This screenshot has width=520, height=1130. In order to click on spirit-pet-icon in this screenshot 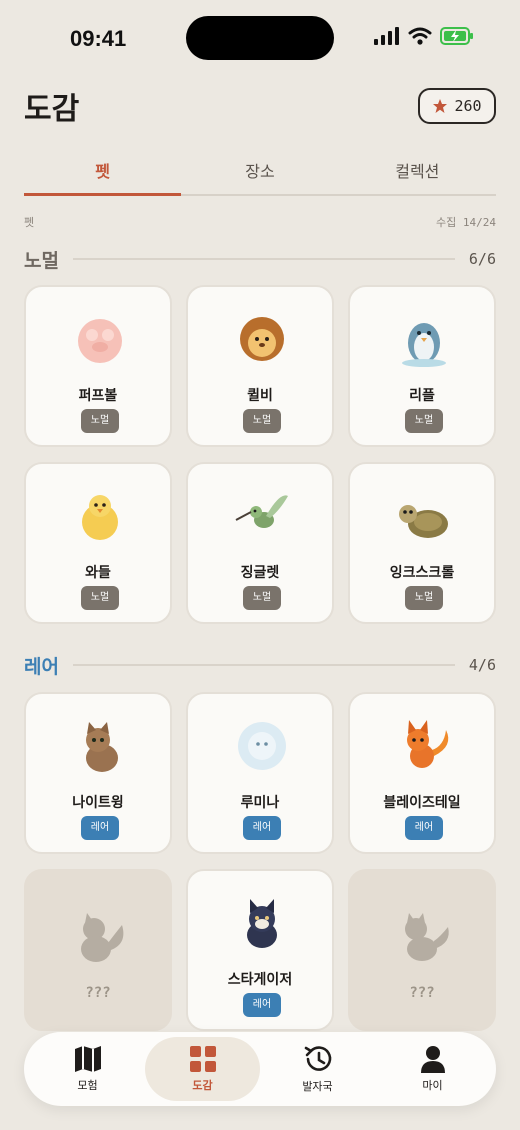, I will do `click(262, 746)`.